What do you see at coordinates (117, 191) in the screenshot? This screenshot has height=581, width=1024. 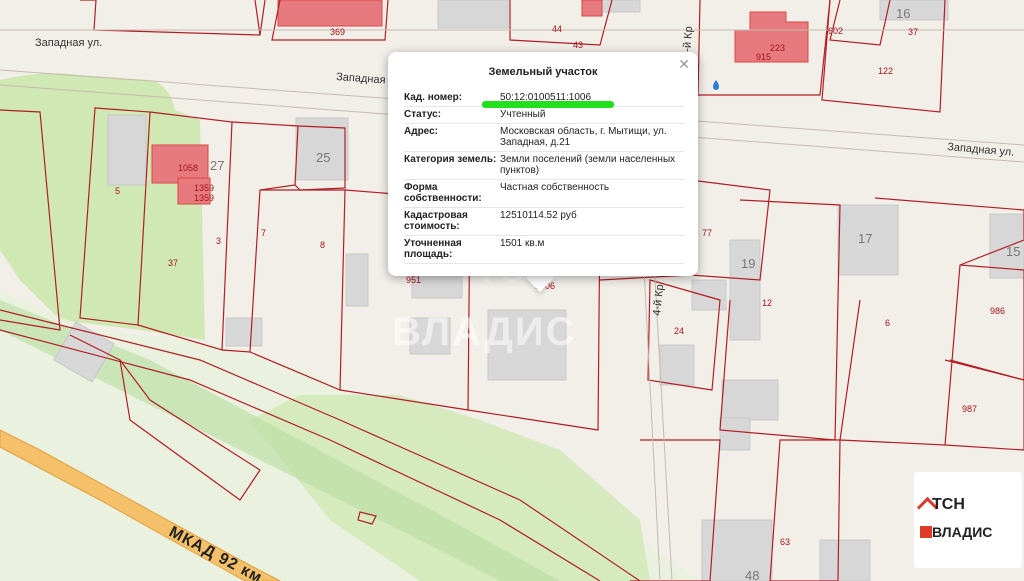 I see `plot-number: 5` at bounding box center [117, 191].